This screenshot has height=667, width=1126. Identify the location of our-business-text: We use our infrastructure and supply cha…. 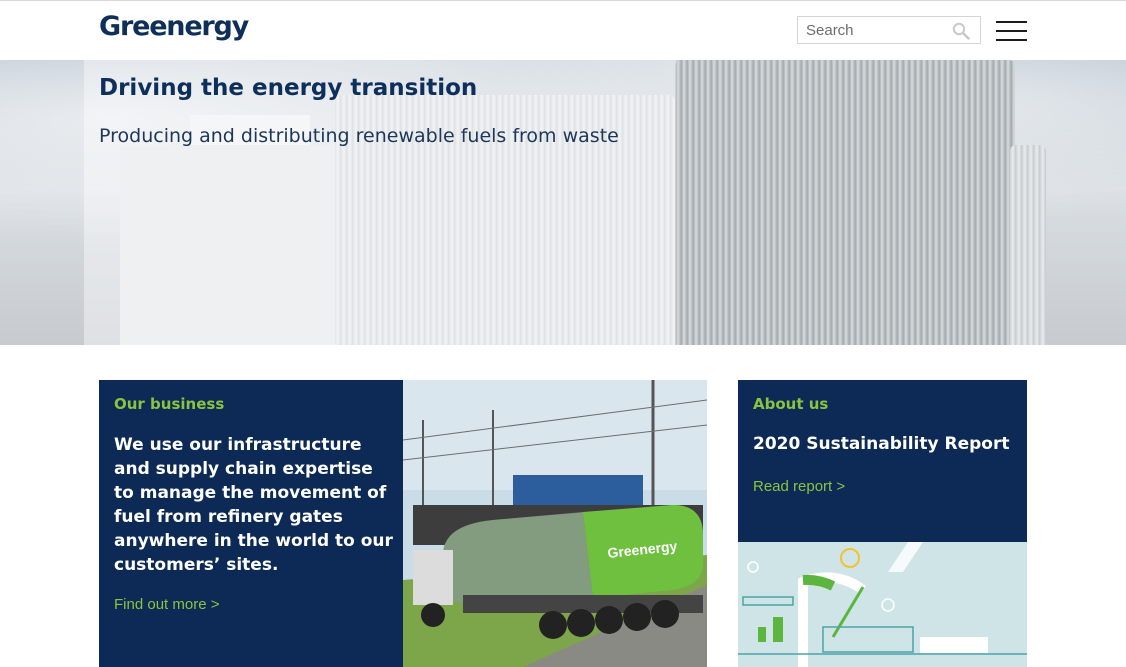
(253, 505).